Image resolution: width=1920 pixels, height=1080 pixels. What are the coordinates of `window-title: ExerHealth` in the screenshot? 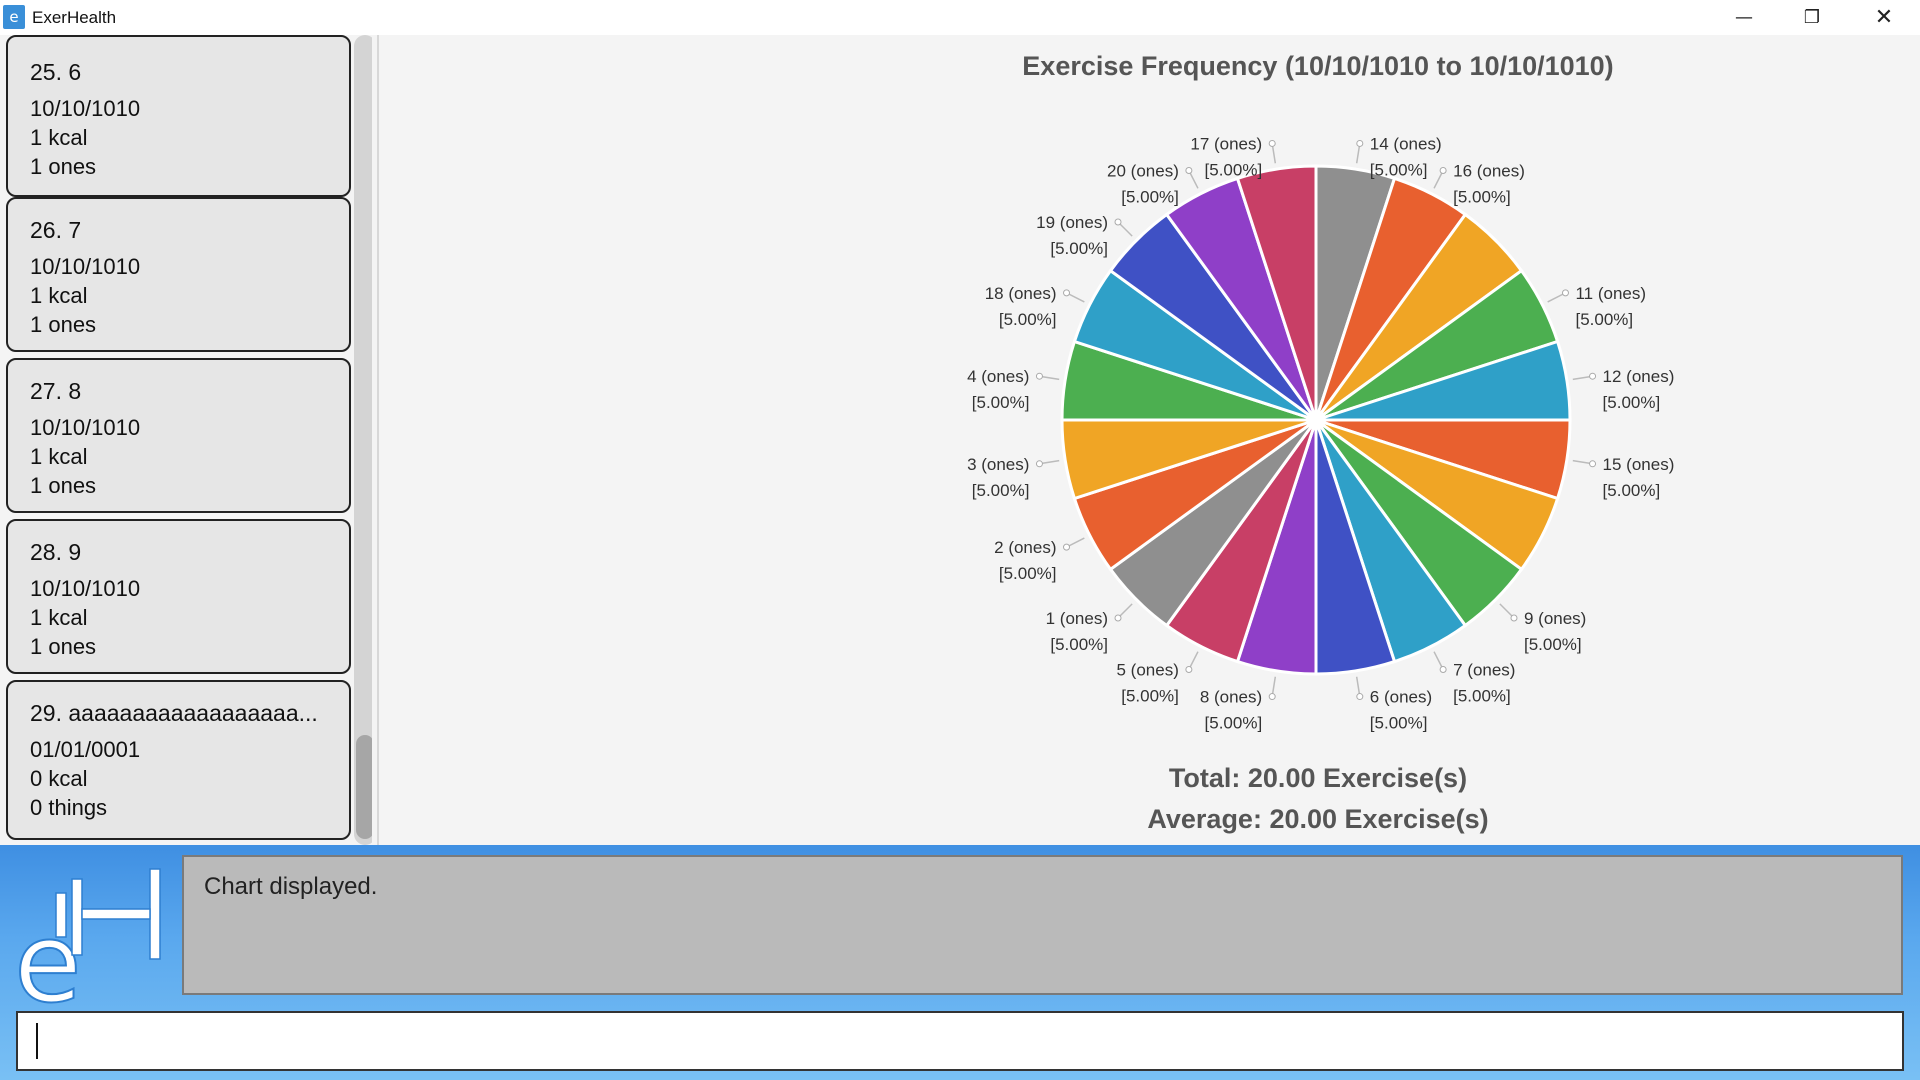 It's located at (74, 17).